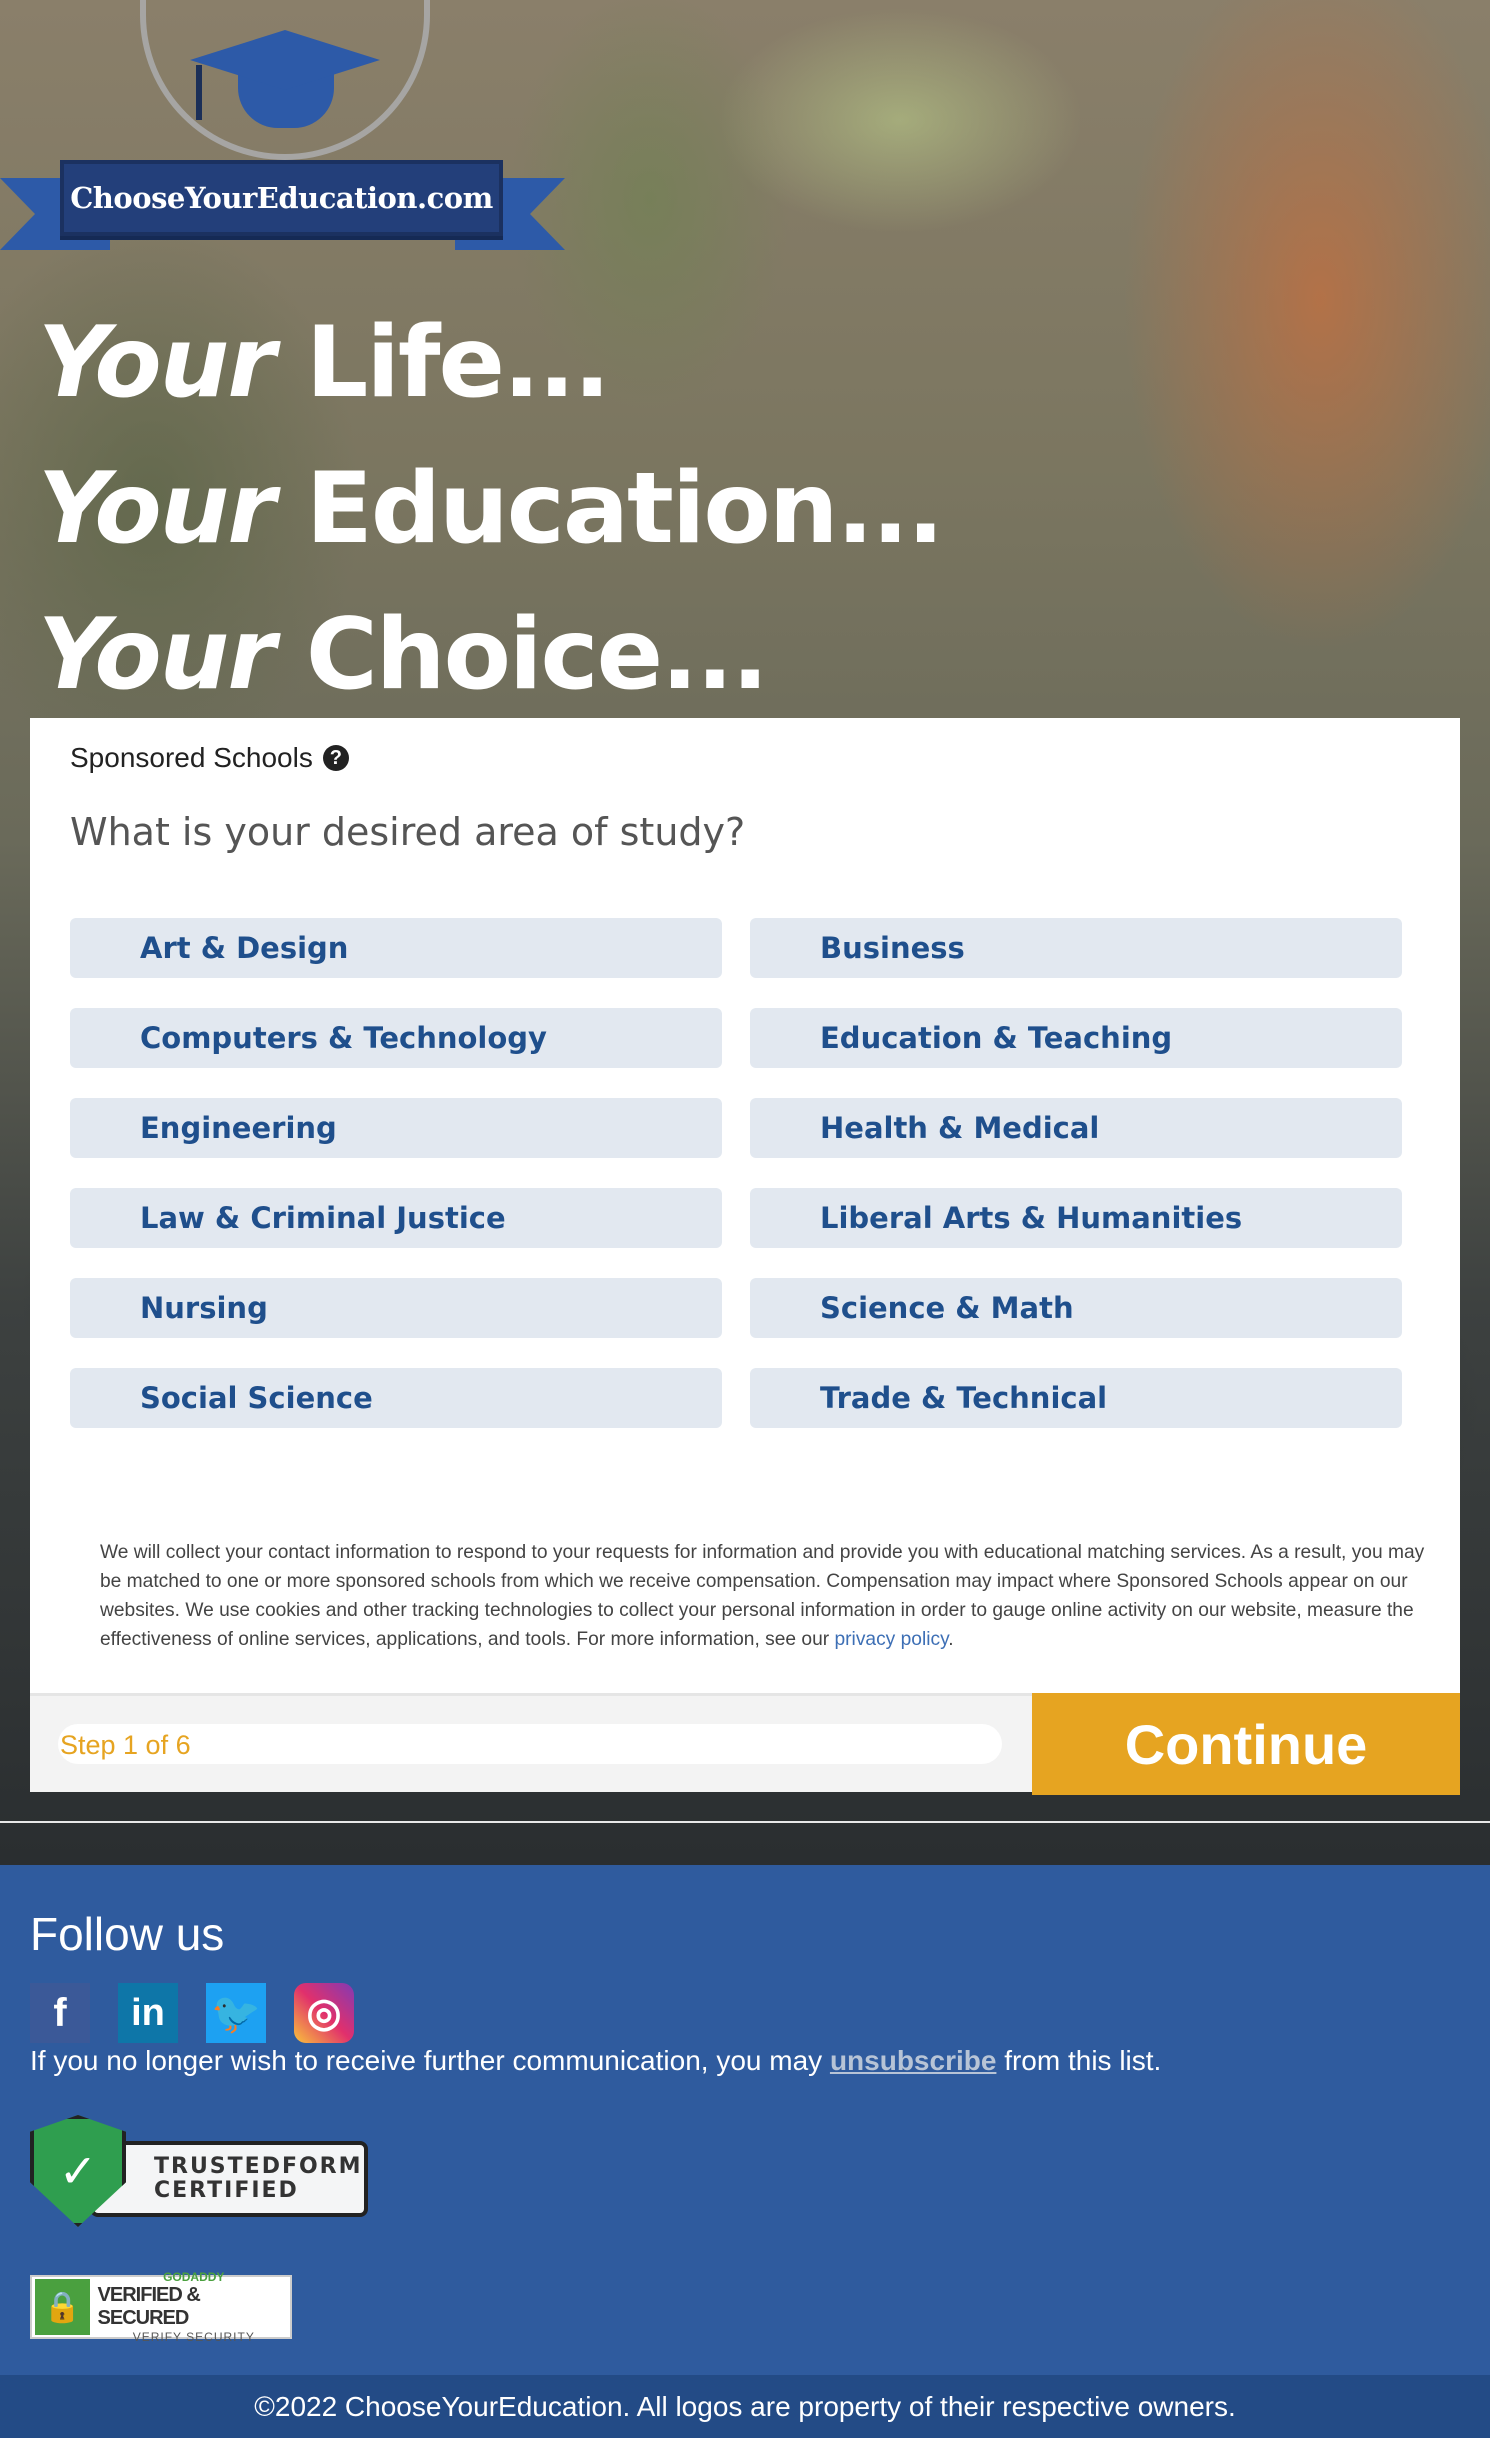  Describe the element at coordinates (396, 1398) in the screenshot. I see `option-social-science: Social Science` at that location.